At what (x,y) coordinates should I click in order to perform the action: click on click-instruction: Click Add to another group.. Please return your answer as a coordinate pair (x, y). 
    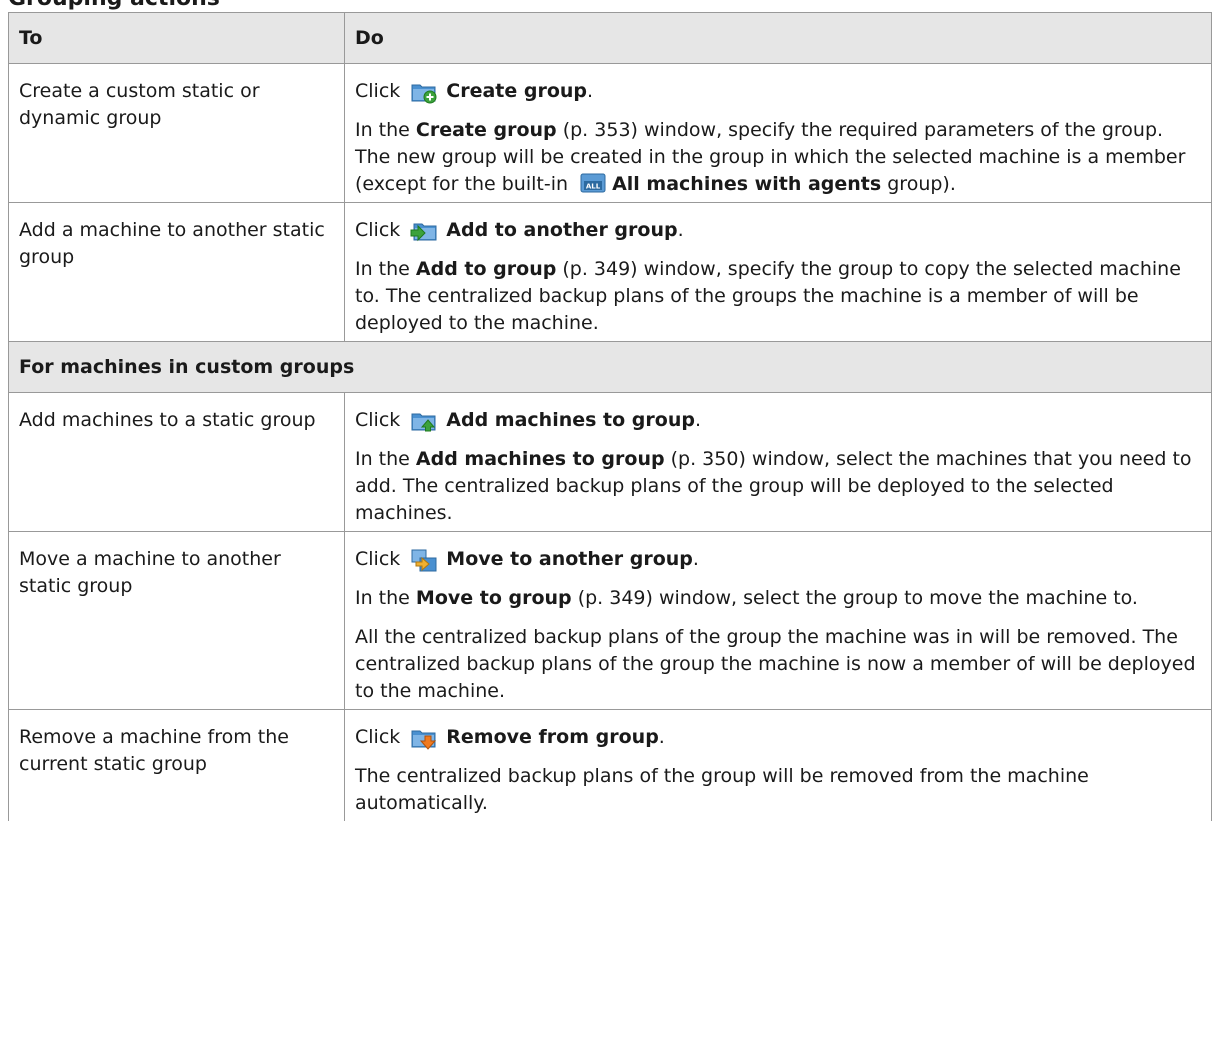
    Looking at the image, I should click on (778, 230).